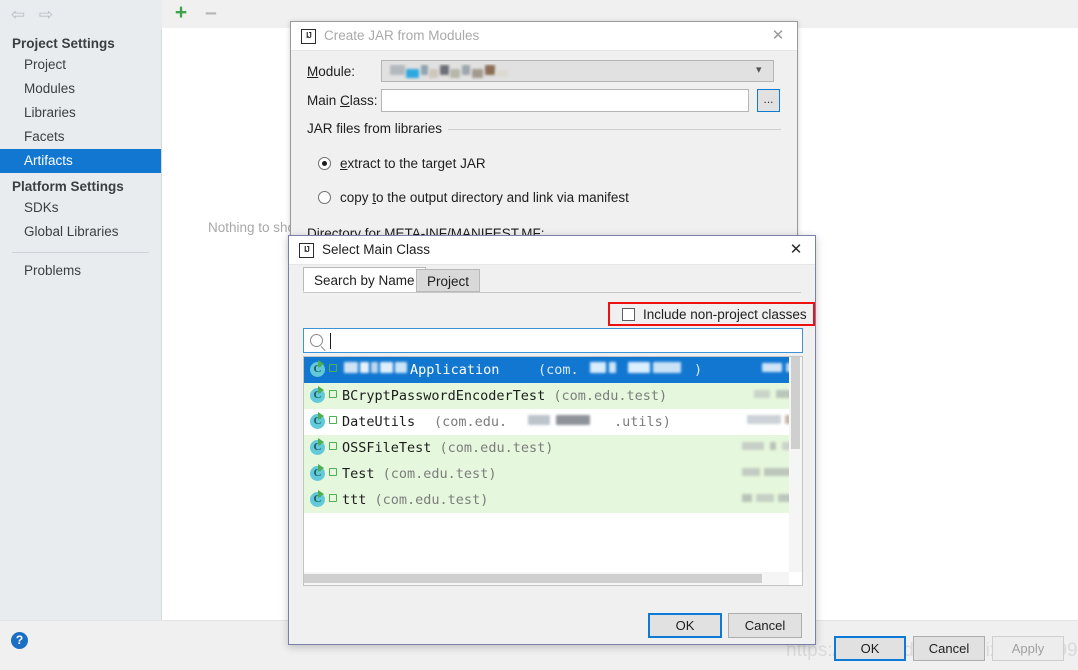 This screenshot has width=1078, height=670. What do you see at coordinates (759, 70) in the screenshot?
I see `chevron-down-icon: ▾` at bounding box center [759, 70].